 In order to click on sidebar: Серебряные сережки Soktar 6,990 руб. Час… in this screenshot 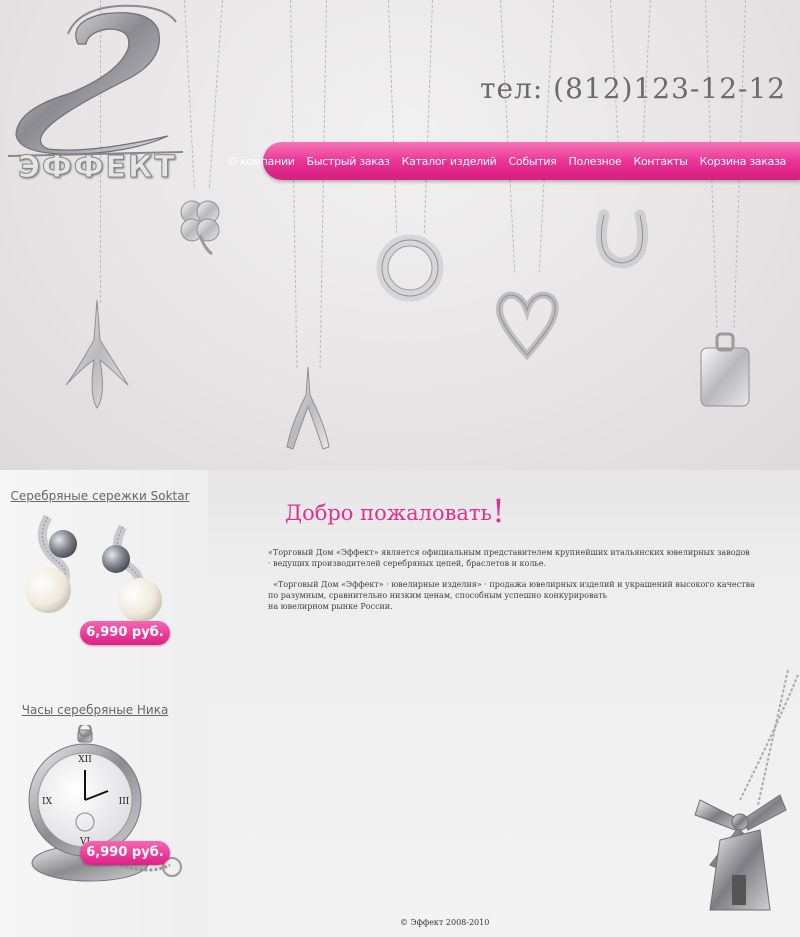, I will do `click(104, 703)`.